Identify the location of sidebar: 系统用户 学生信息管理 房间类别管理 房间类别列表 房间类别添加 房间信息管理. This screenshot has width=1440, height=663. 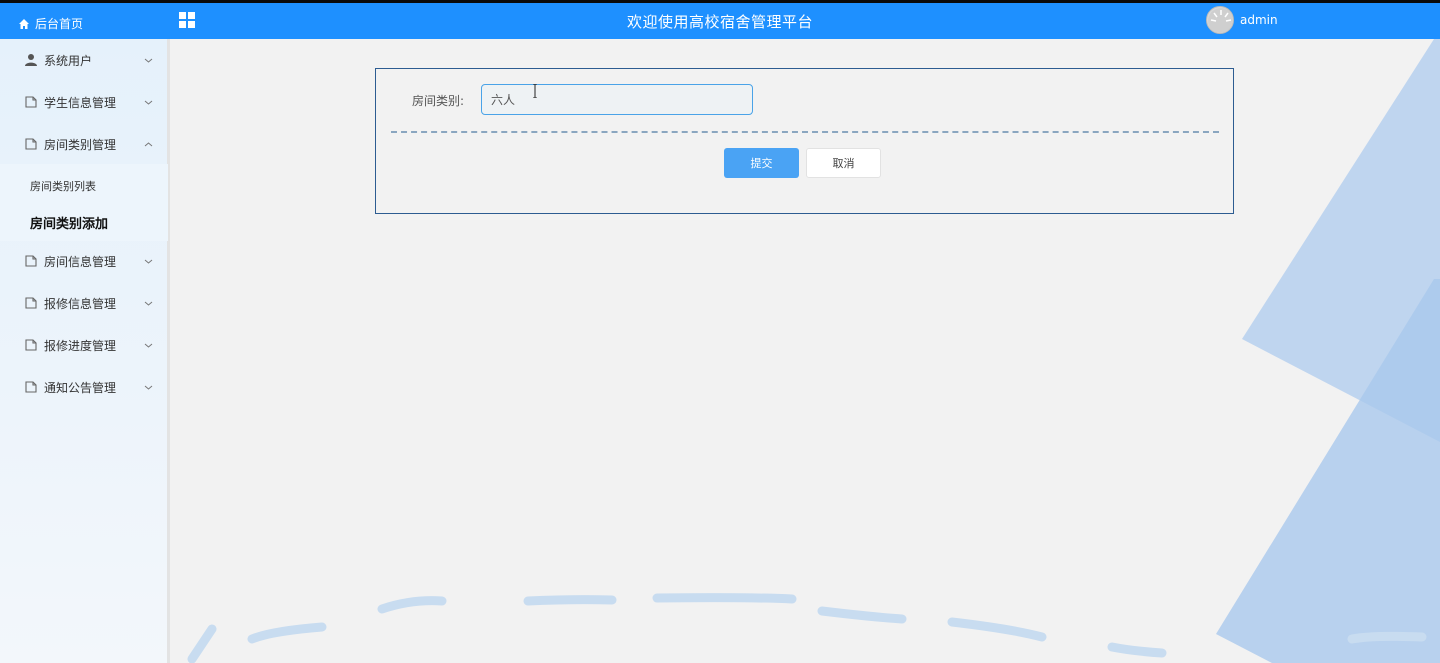
(85, 351).